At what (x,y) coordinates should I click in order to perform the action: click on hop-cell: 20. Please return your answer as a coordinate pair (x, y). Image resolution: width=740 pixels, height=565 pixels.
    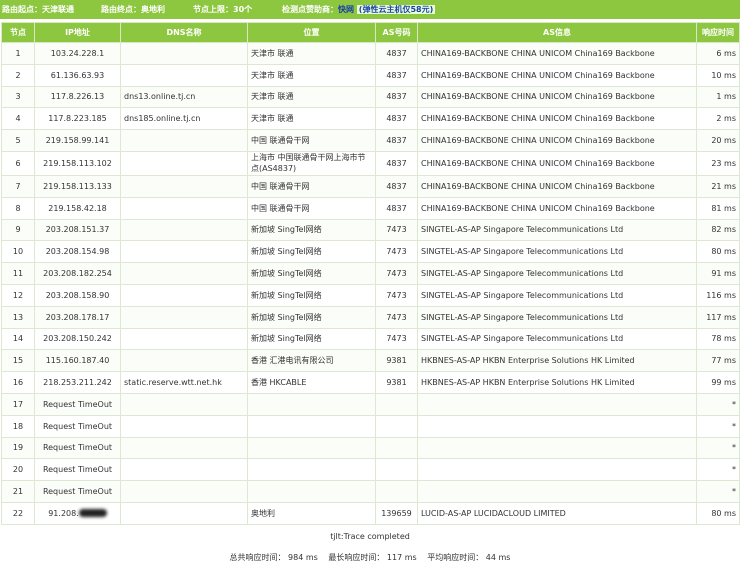
    Looking at the image, I should click on (18, 470).